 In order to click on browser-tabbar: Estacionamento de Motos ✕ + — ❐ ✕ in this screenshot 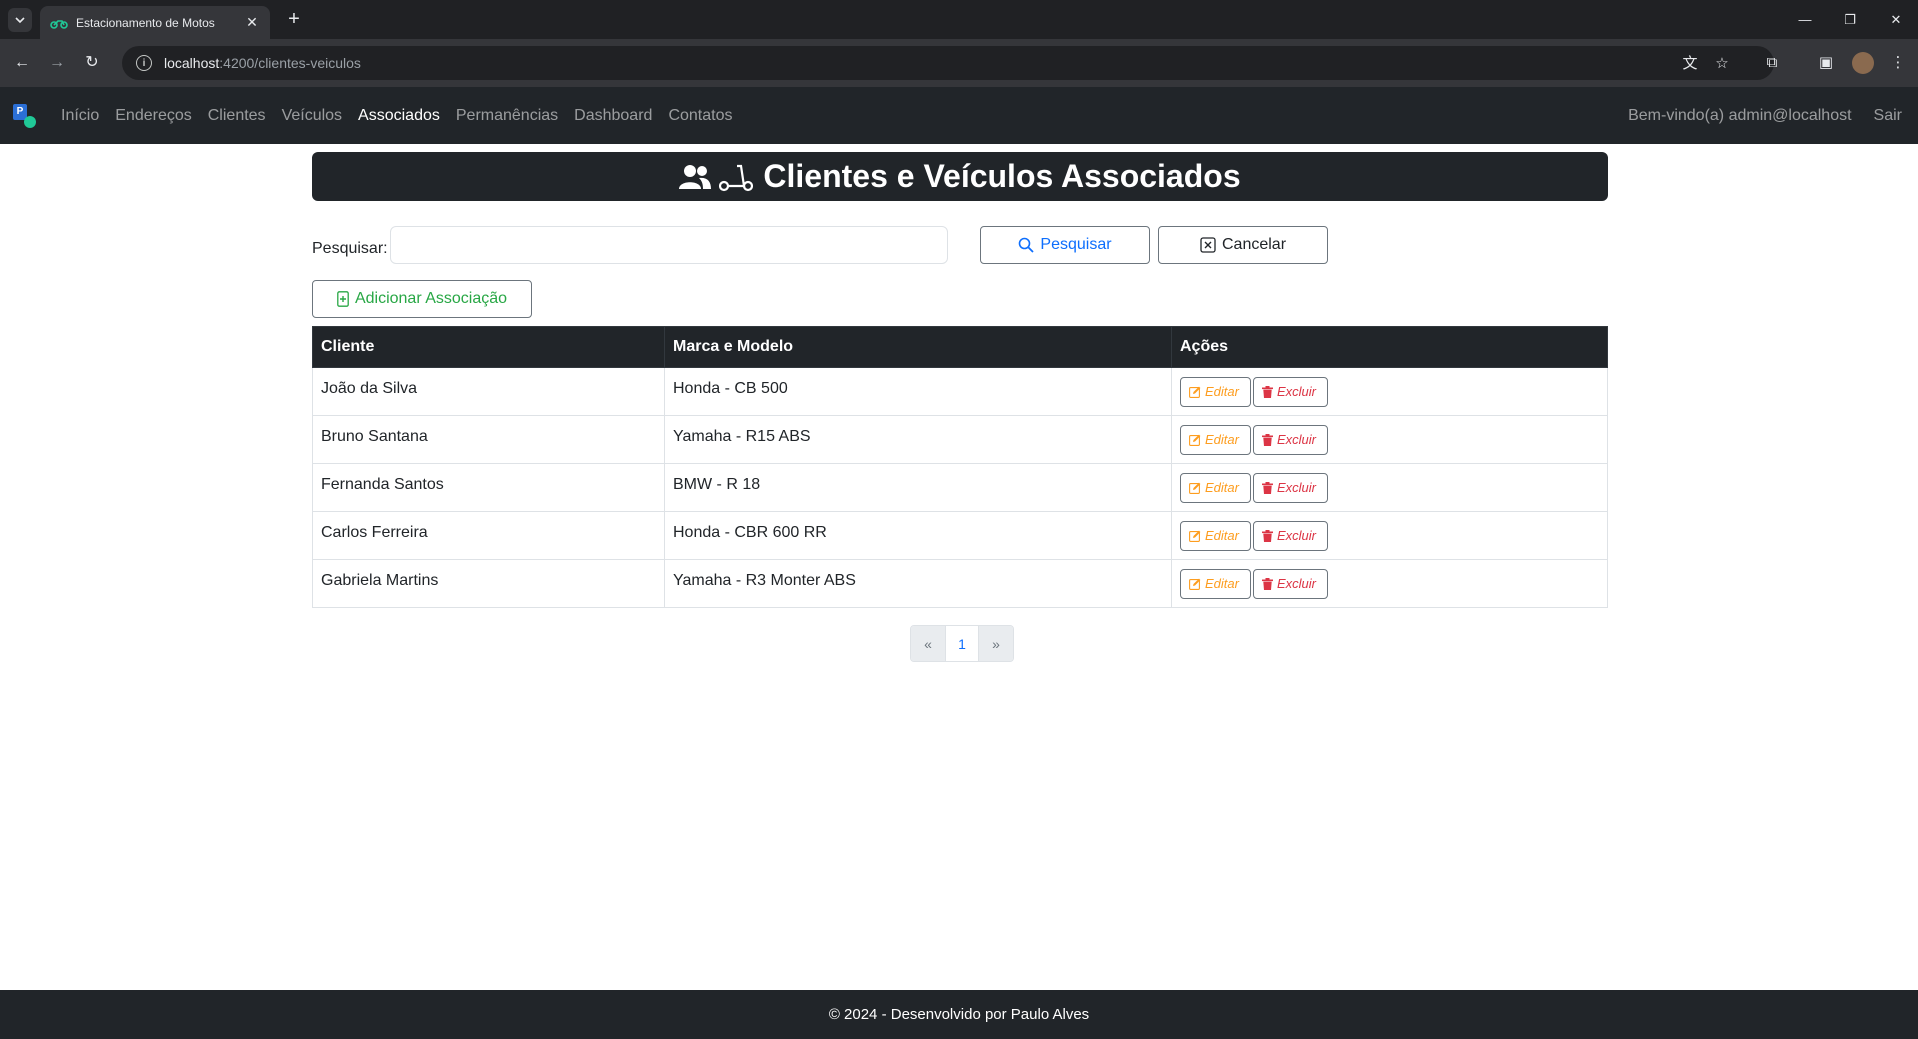, I will do `click(959, 19)`.